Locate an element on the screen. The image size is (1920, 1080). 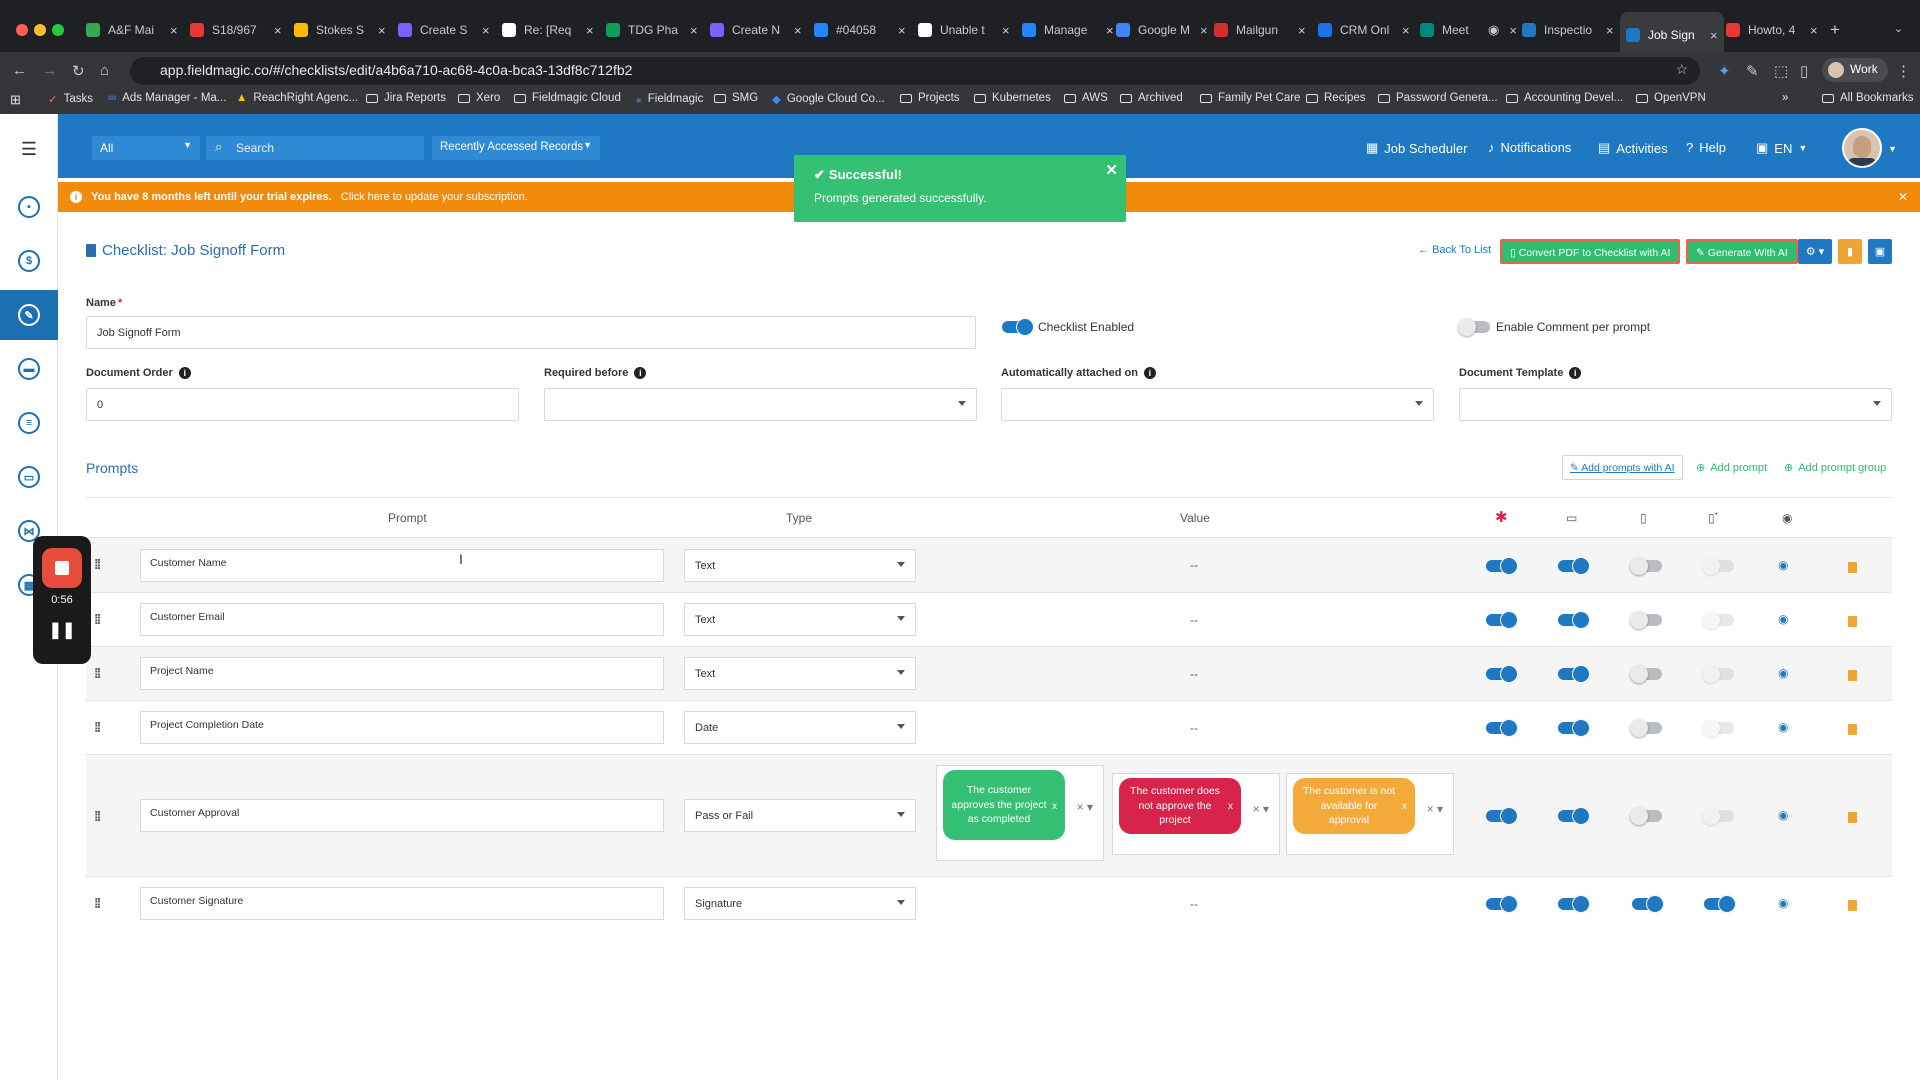
profile-button: Work is located at coordinates (1855, 70).